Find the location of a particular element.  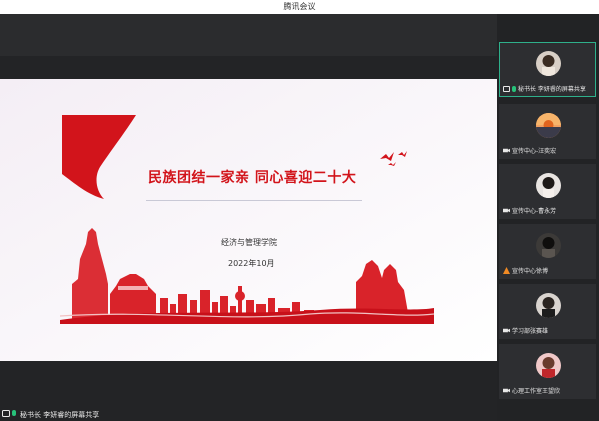

red-skyline-illustration is located at coordinates (247, 276).